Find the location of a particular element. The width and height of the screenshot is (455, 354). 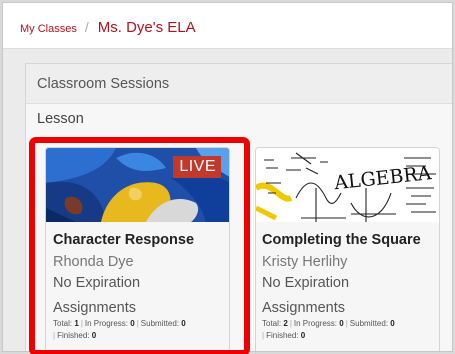

live-badge: LIVE is located at coordinates (197, 167).